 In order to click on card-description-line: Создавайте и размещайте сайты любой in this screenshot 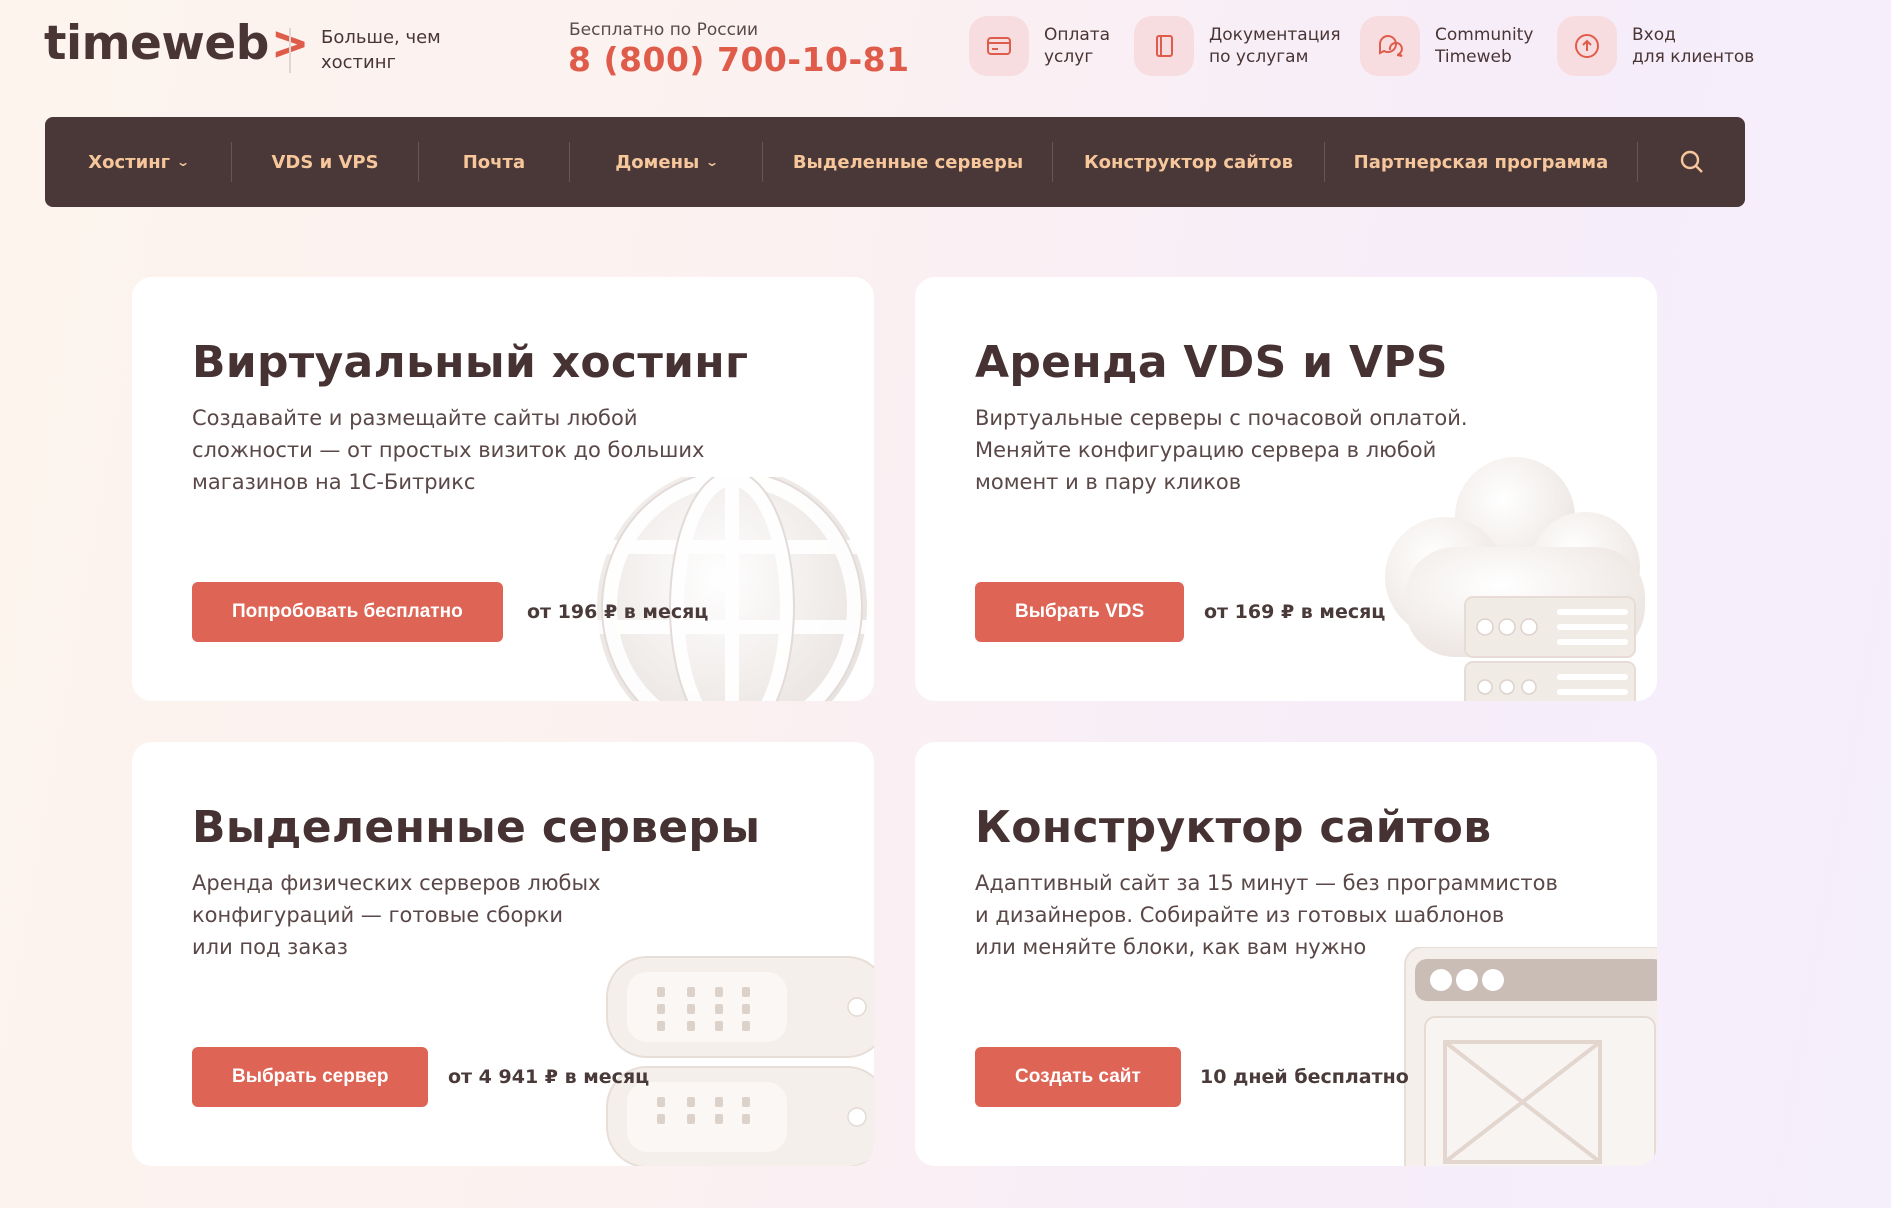, I will do `click(415, 418)`.